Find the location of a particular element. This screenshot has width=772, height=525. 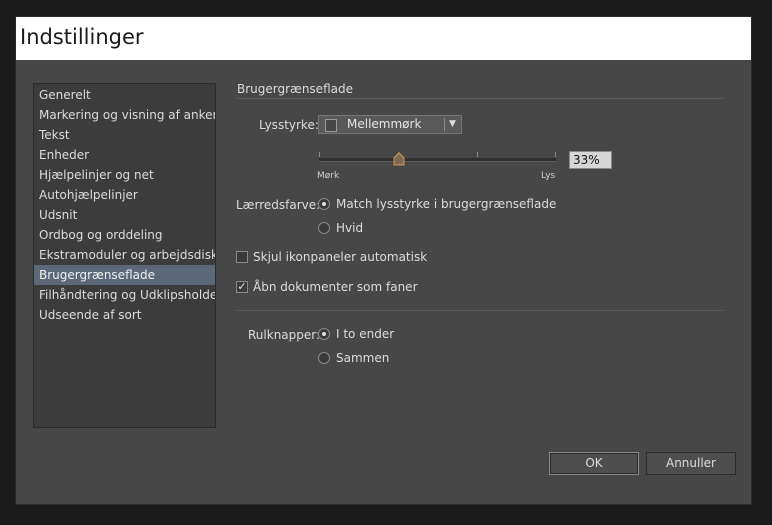

sidebar-item-brugergraenseflade: Brugergrænseflade is located at coordinates (124, 275).